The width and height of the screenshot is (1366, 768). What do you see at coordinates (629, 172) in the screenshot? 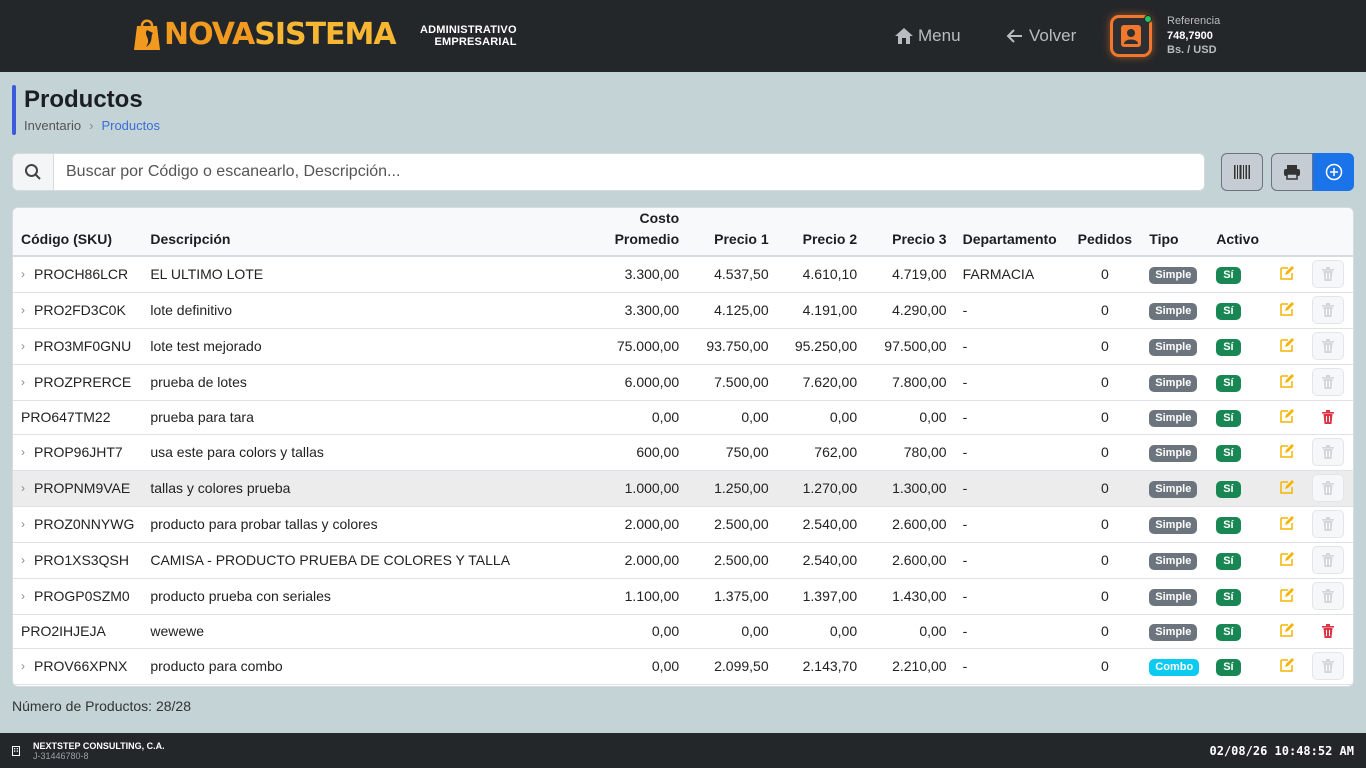
I see `search-input` at bounding box center [629, 172].